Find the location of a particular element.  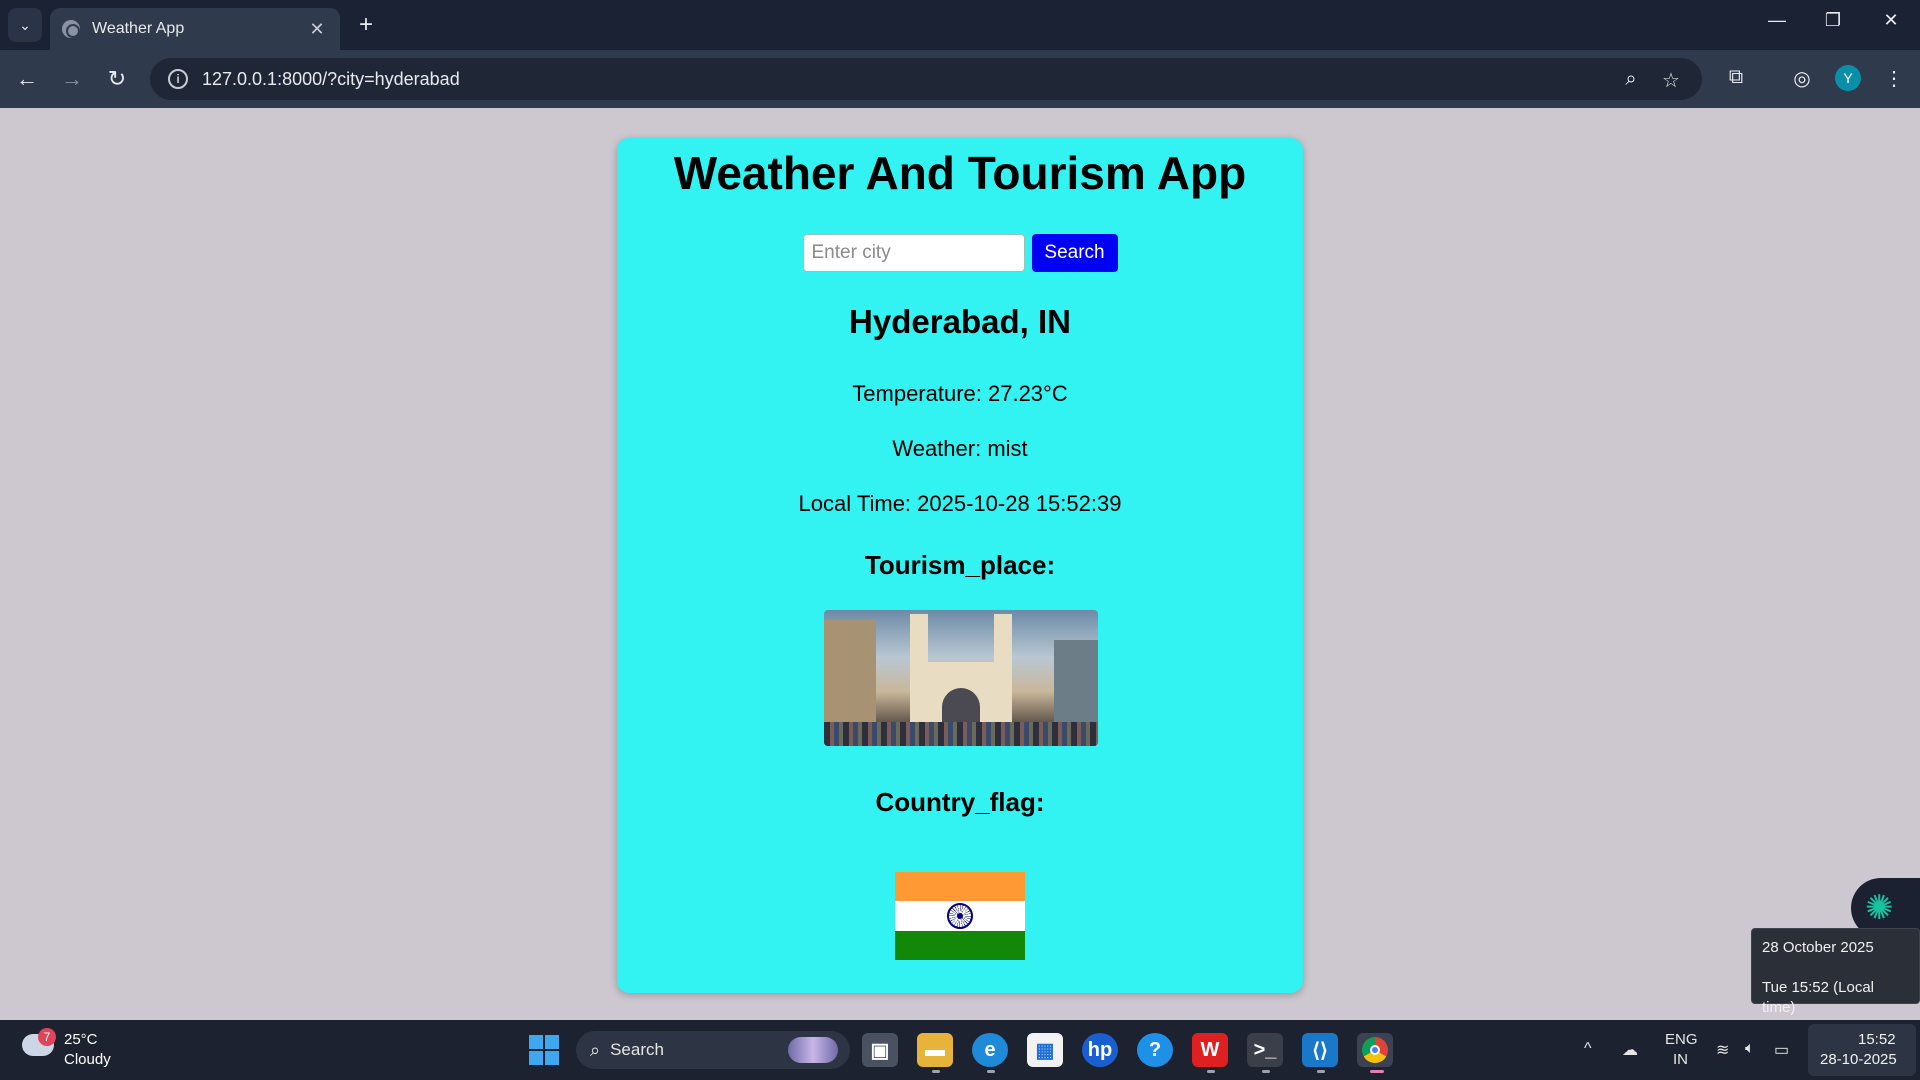

profile-avatar: Y is located at coordinates (1848, 78).